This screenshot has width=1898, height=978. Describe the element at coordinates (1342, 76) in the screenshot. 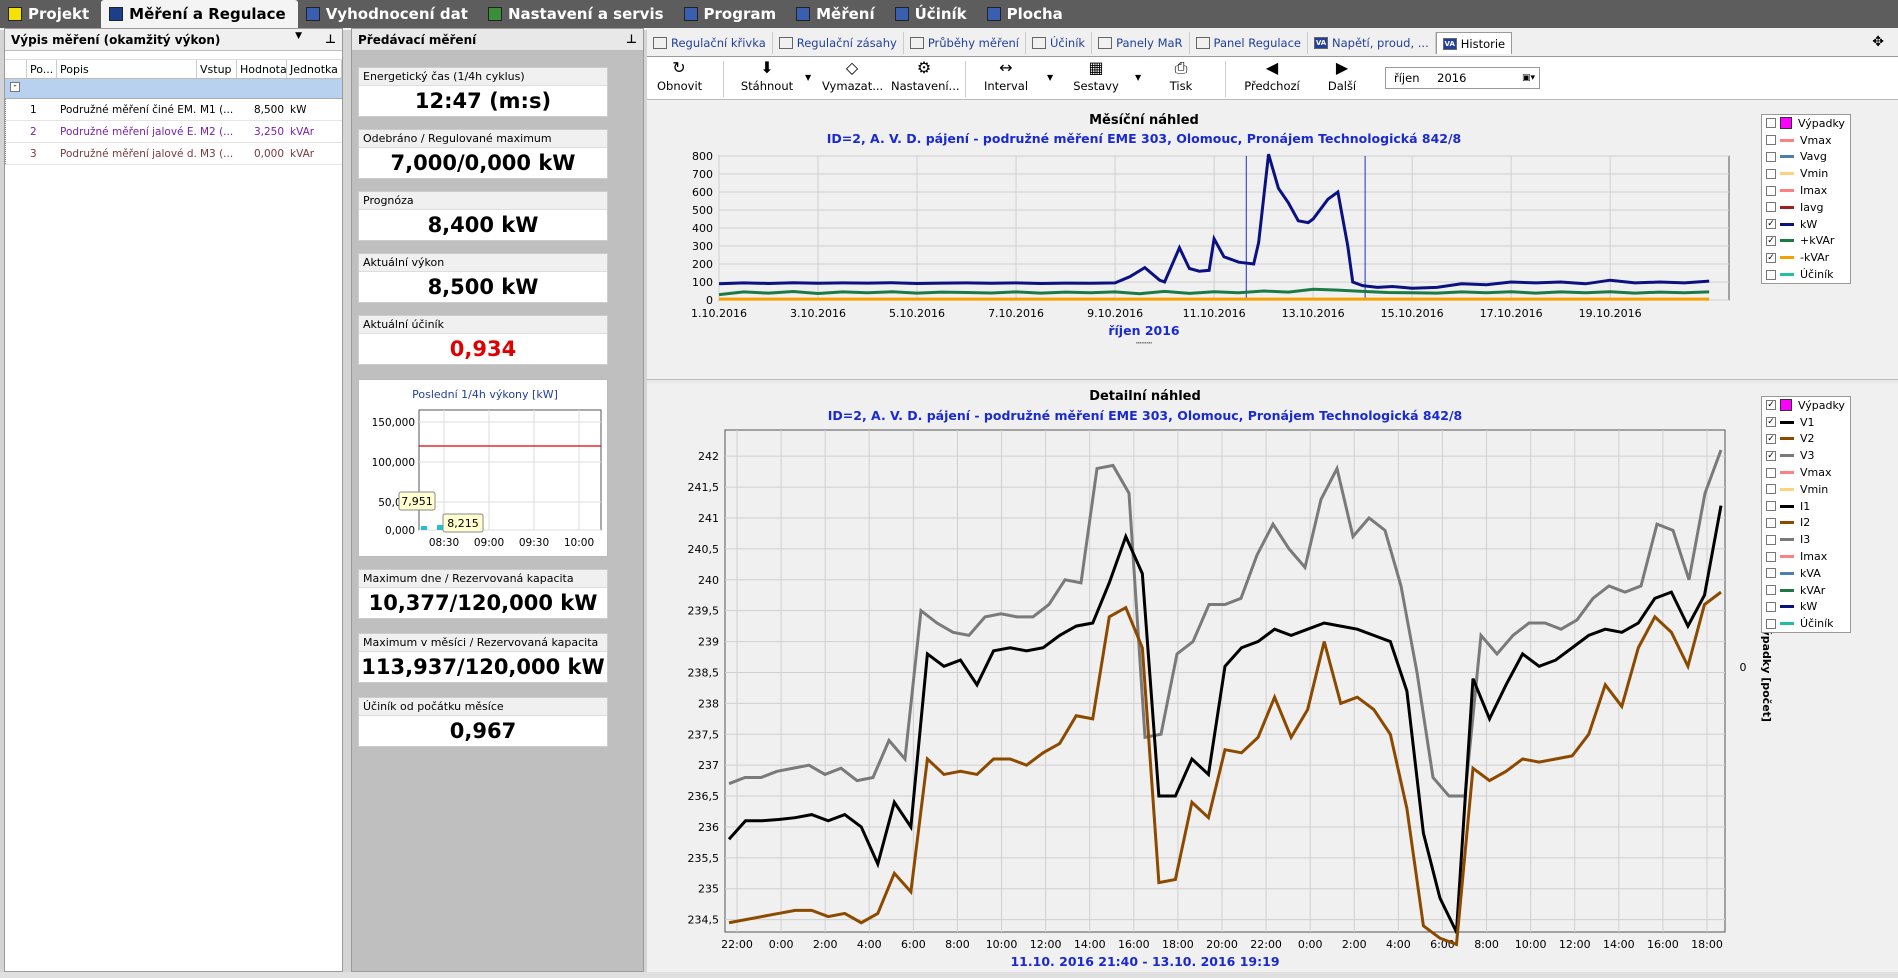

I see `next-button: ▶ Další` at that location.